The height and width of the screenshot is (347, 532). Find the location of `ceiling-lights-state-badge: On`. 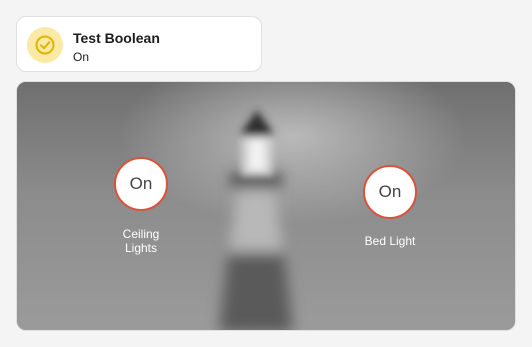

ceiling-lights-state-badge: On is located at coordinates (141, 184).